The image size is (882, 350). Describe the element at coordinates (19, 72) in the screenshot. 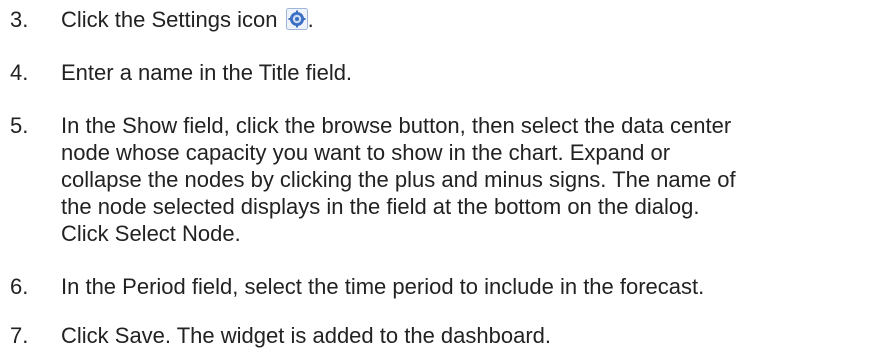

I see `step-number: 4.` at that location.